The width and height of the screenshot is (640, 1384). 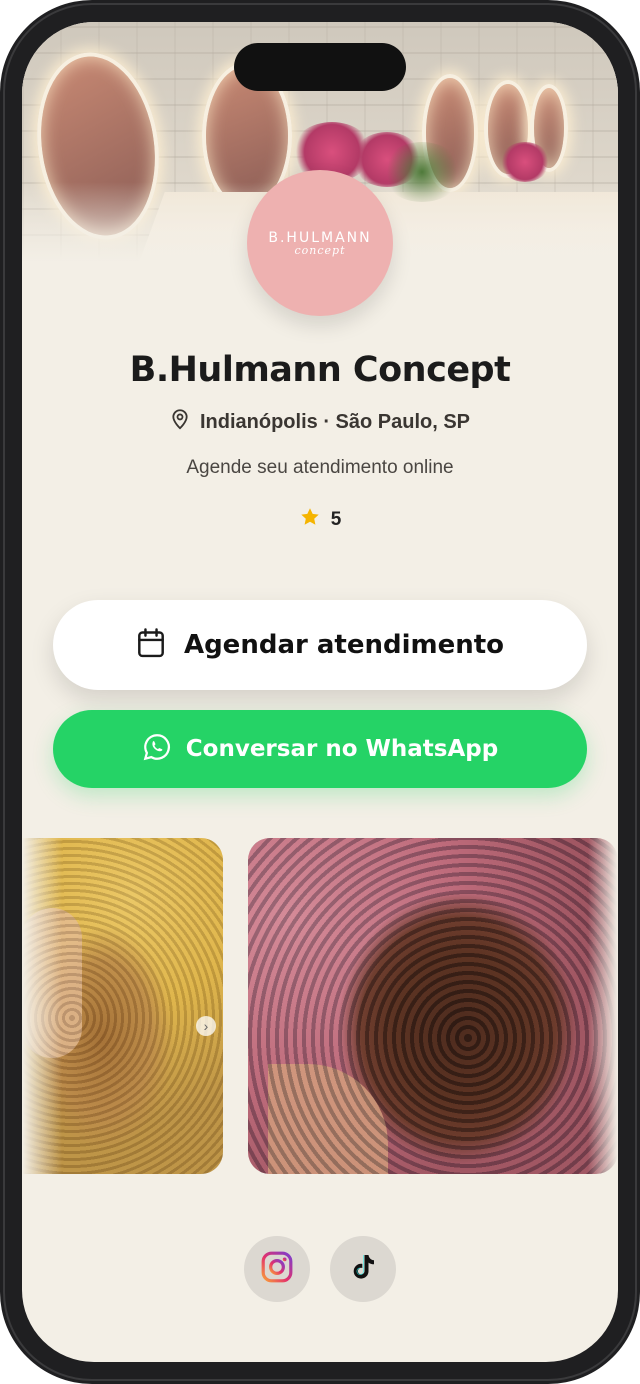 I want to click on business-name: B.Hulmann Concept, so click(x=320, y=370).